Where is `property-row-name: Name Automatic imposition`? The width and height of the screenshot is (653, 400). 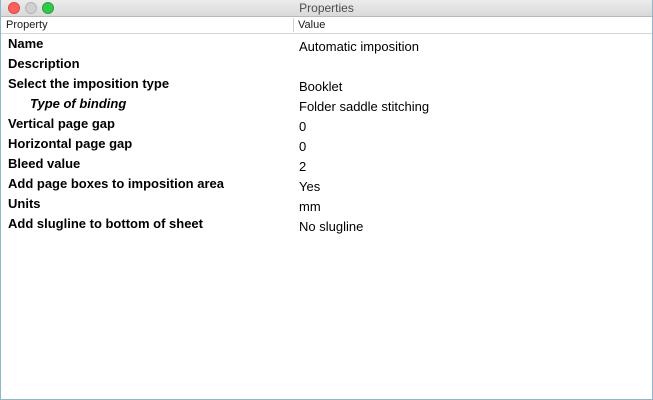 property-row-name: Name Automatic imposition is located at coordinates (326, 44).